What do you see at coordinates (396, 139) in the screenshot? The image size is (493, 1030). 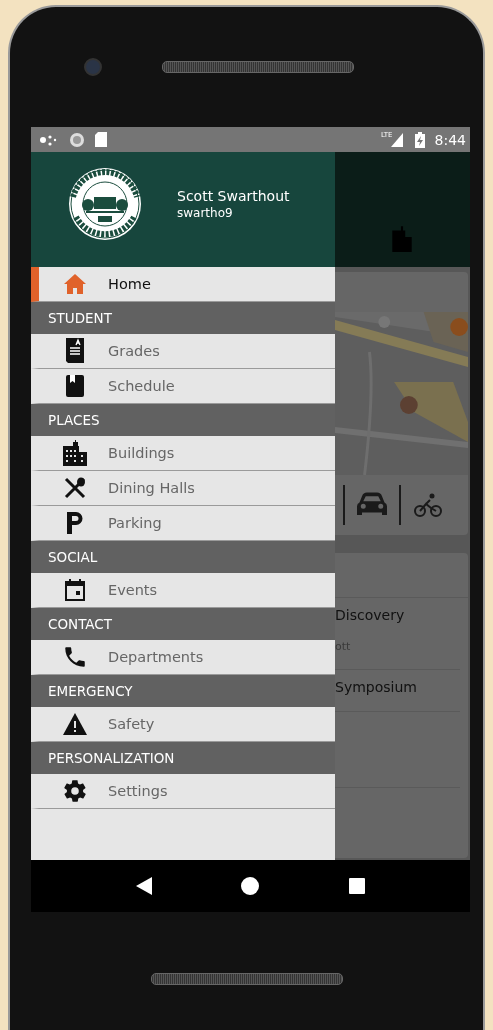 I see `signal-icon` at bounding box center [396, 139].